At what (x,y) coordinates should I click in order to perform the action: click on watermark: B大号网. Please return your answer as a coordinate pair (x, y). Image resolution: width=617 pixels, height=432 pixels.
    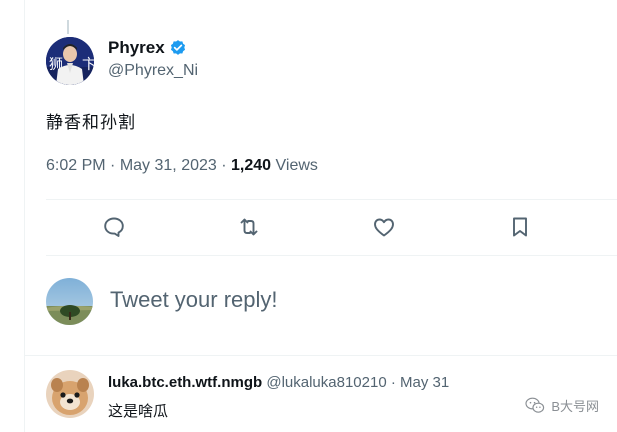
    Looking at the image, I should click on (562, 405).